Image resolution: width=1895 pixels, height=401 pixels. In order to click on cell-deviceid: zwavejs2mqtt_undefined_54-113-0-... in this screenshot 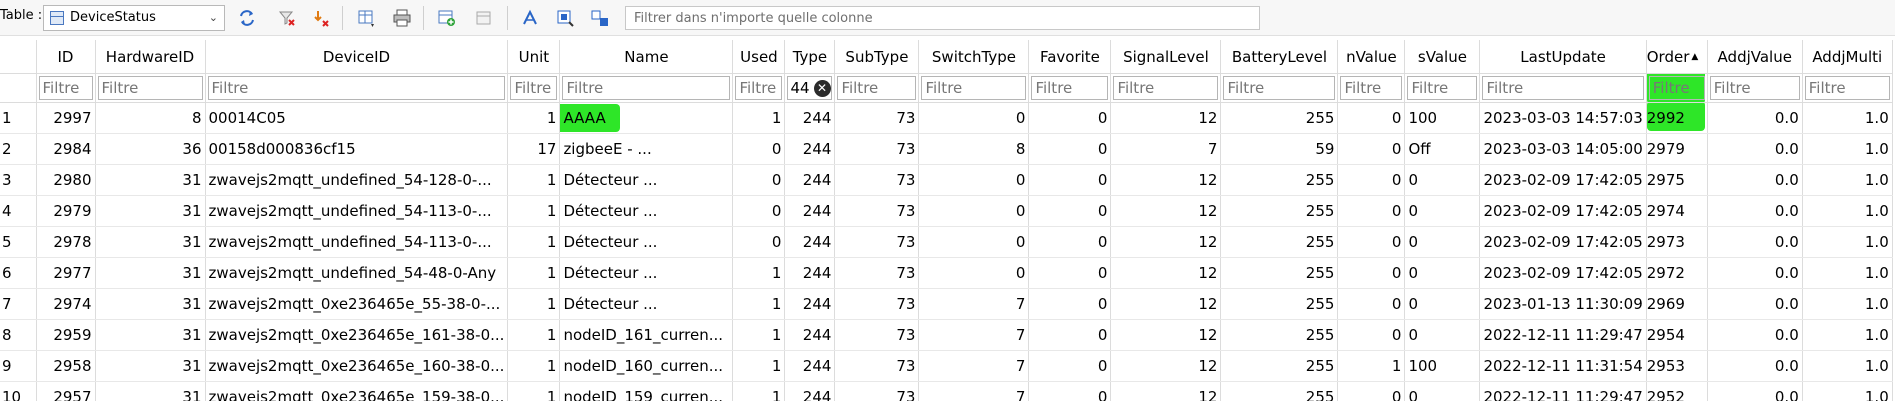, I will do `click(357, 242)`.